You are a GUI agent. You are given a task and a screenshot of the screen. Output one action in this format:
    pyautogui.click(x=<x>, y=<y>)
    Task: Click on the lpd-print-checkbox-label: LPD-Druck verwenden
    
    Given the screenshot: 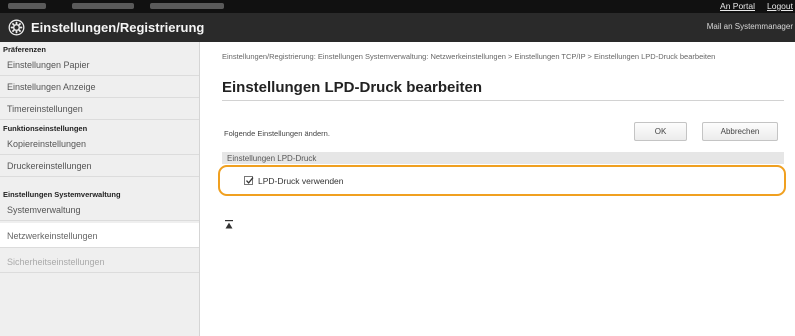 What is the action you would take?
    pyautogui.click(x=301, y=181)
    